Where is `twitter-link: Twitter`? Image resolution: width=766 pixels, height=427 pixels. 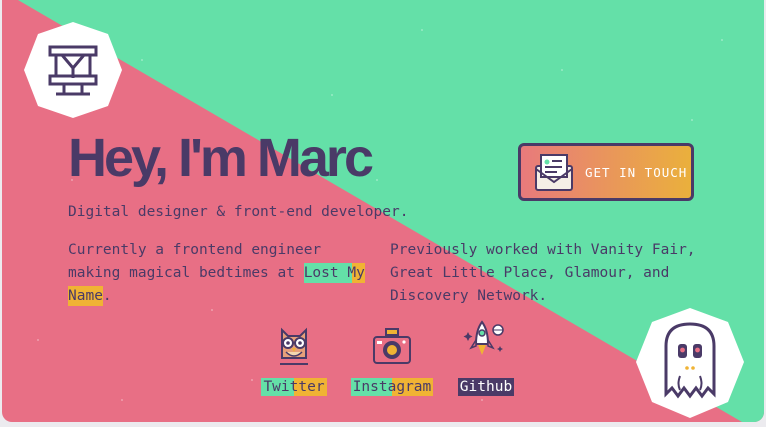
twitter-link: Twitter is located at coordinates (294, 387).